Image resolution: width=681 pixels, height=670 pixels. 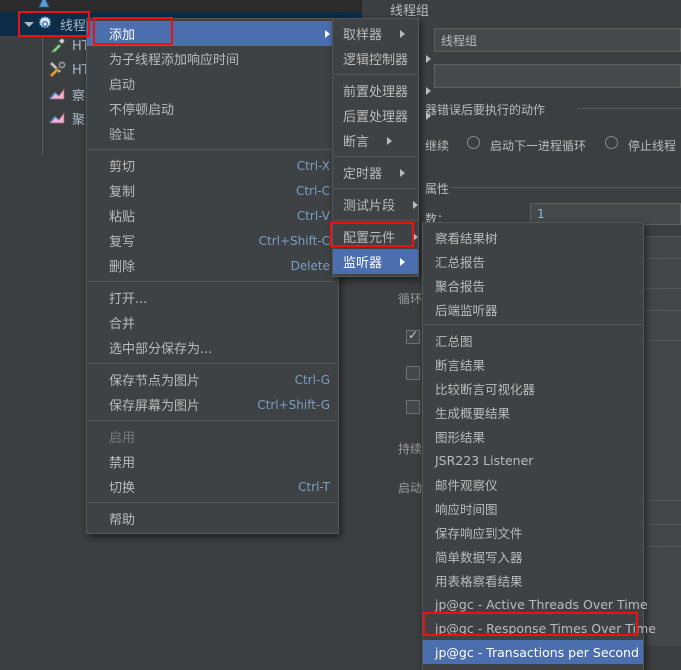 What do you see at coordinates (460, 286) in the screenshot?
I see `menu-item-label: 聚合报告` at bounding box center [460, 286].